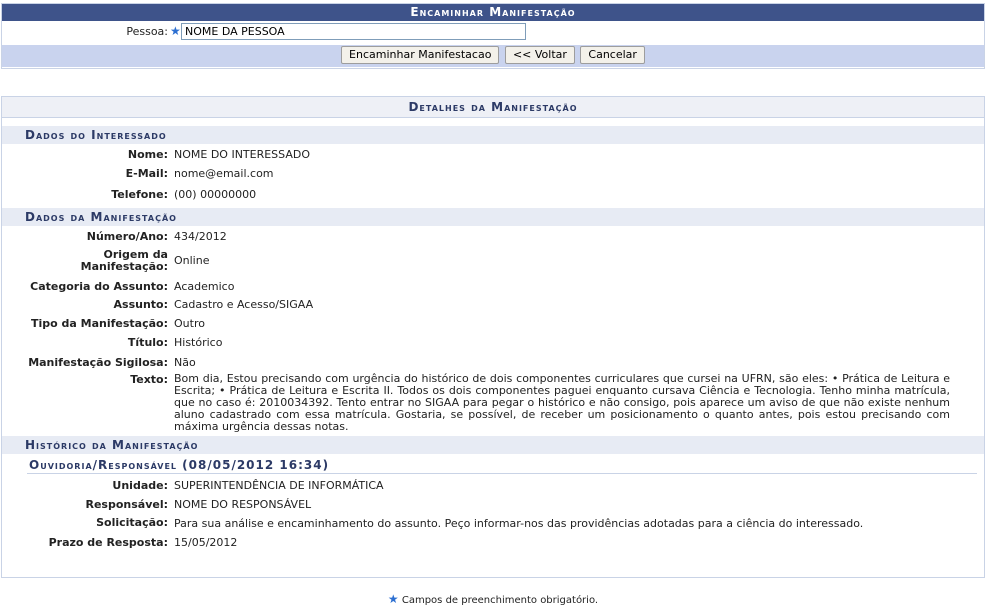 This screenshot has width=986, height=608. What do you see at coordinates (189, 323) in the screenshot?
I see `tipo-value: Outro` at bounding box center [189, 323].